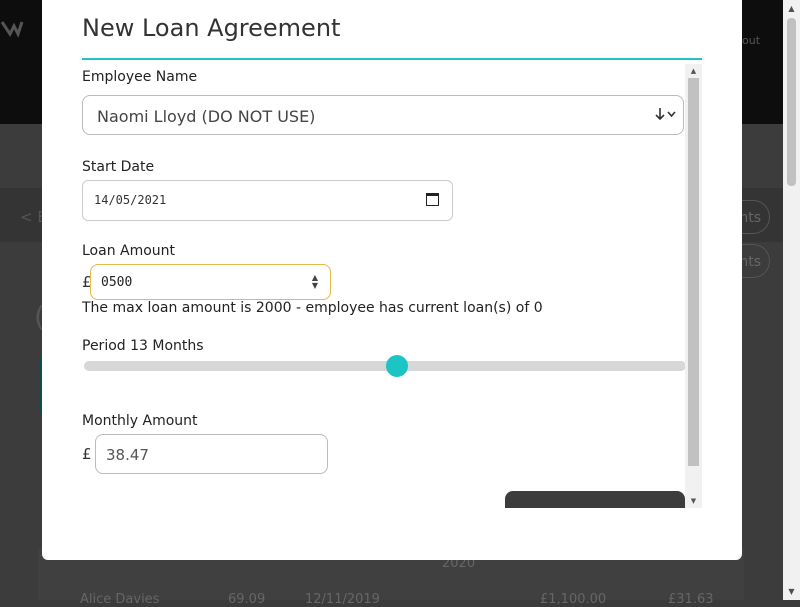 This screenshot has width=800, height=607. What do you see at coordinates (129, 251) in the screenshot?
I see `loan-amount-label: Loan Amount` at bounding box center [129, 251].